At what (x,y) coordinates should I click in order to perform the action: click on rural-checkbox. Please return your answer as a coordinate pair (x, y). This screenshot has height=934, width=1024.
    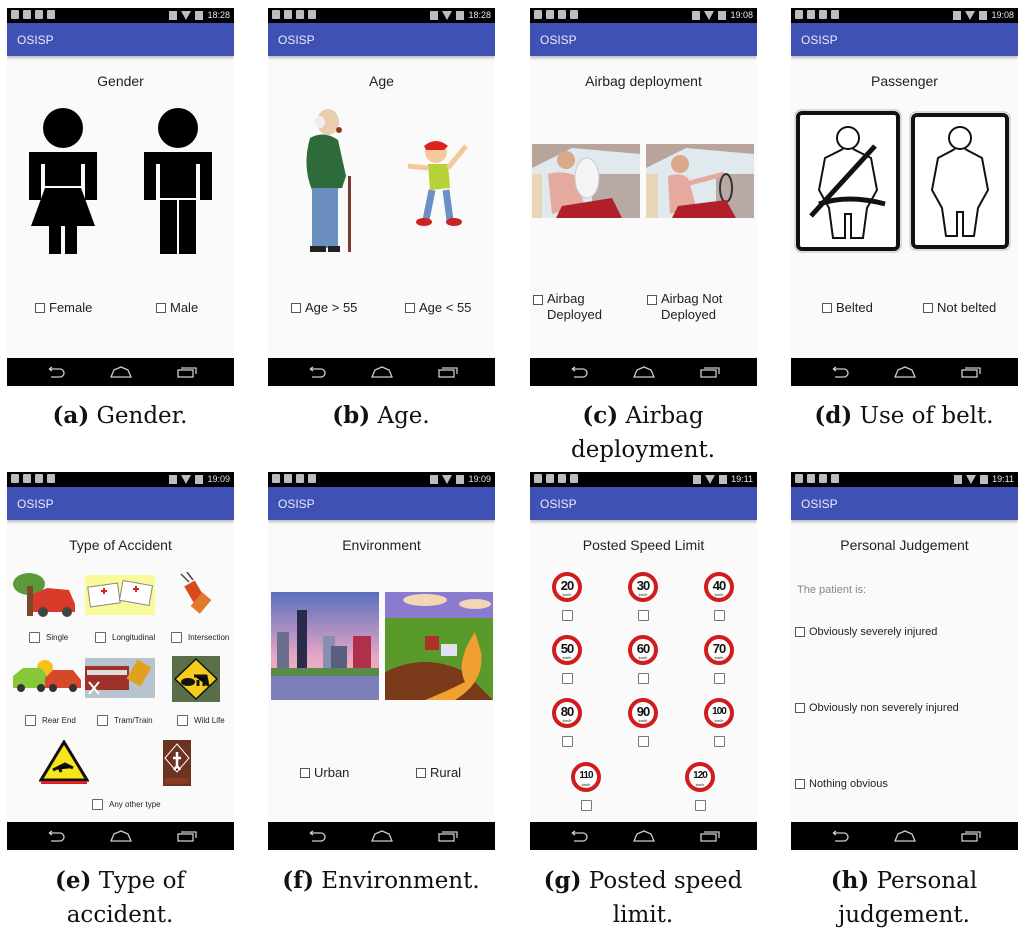
    Looking at the image, I should click on (421, 772).